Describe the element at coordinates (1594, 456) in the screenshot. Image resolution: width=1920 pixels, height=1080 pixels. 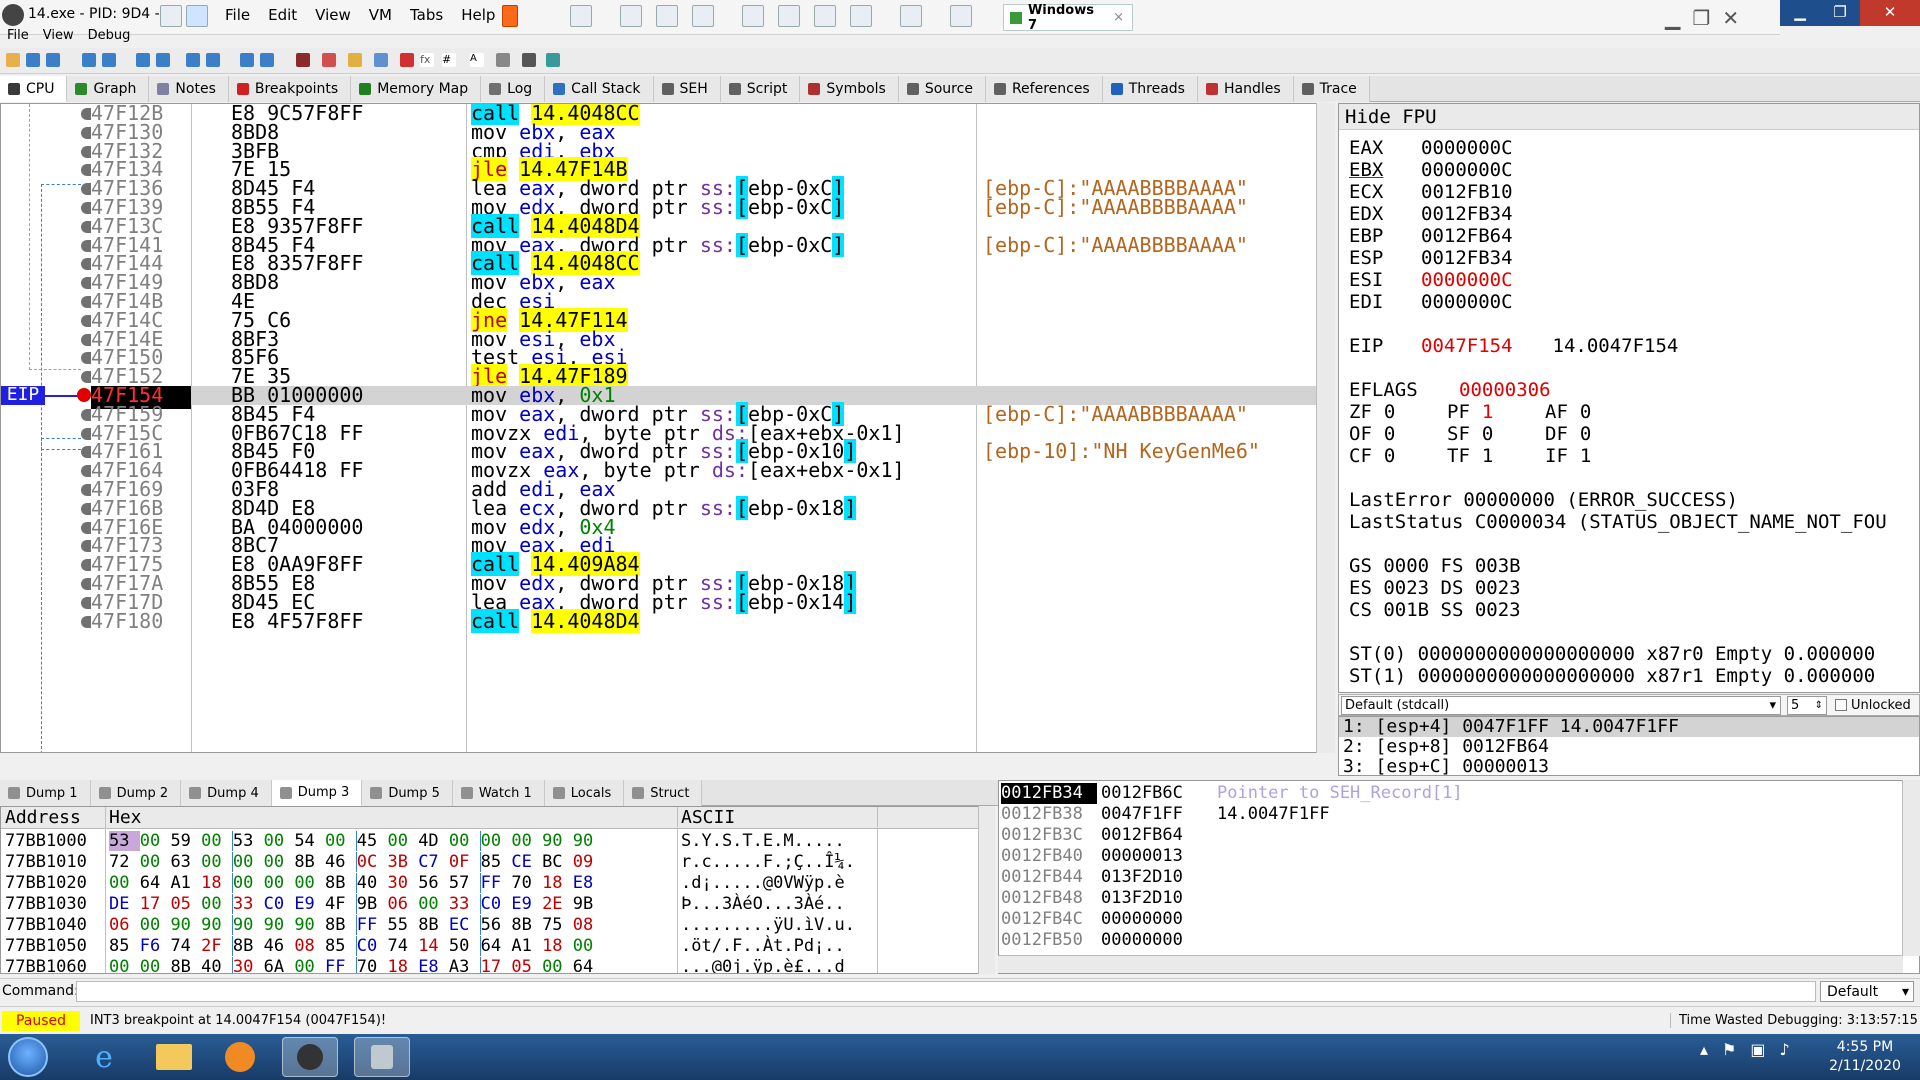
I see `flag-if: IF 1` at that location.